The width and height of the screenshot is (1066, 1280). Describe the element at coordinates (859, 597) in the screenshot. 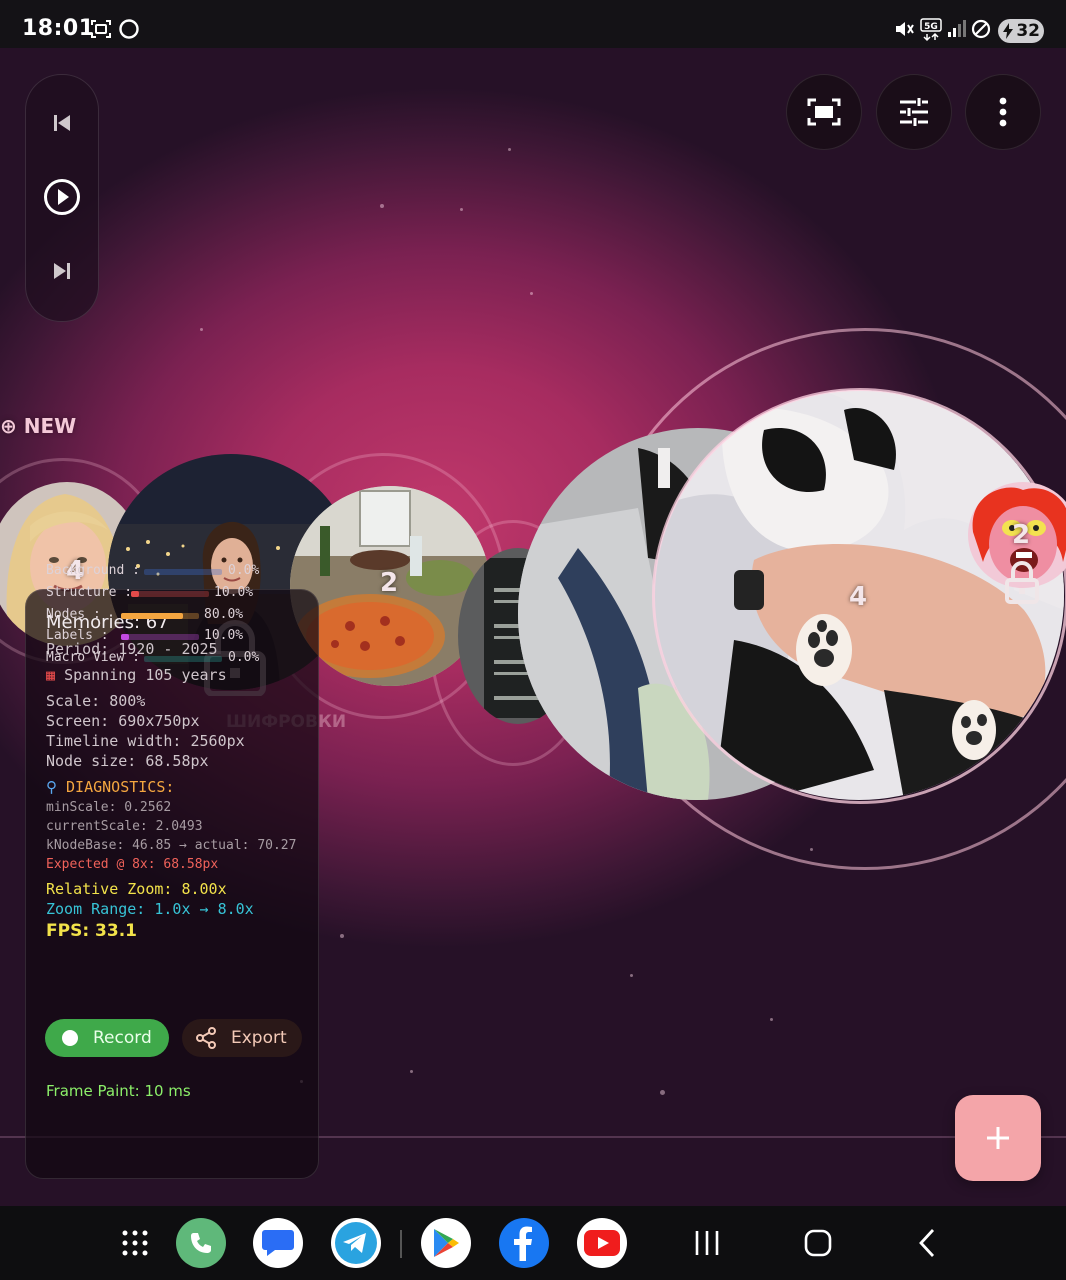

I see `bubble-count: 4` at that location.